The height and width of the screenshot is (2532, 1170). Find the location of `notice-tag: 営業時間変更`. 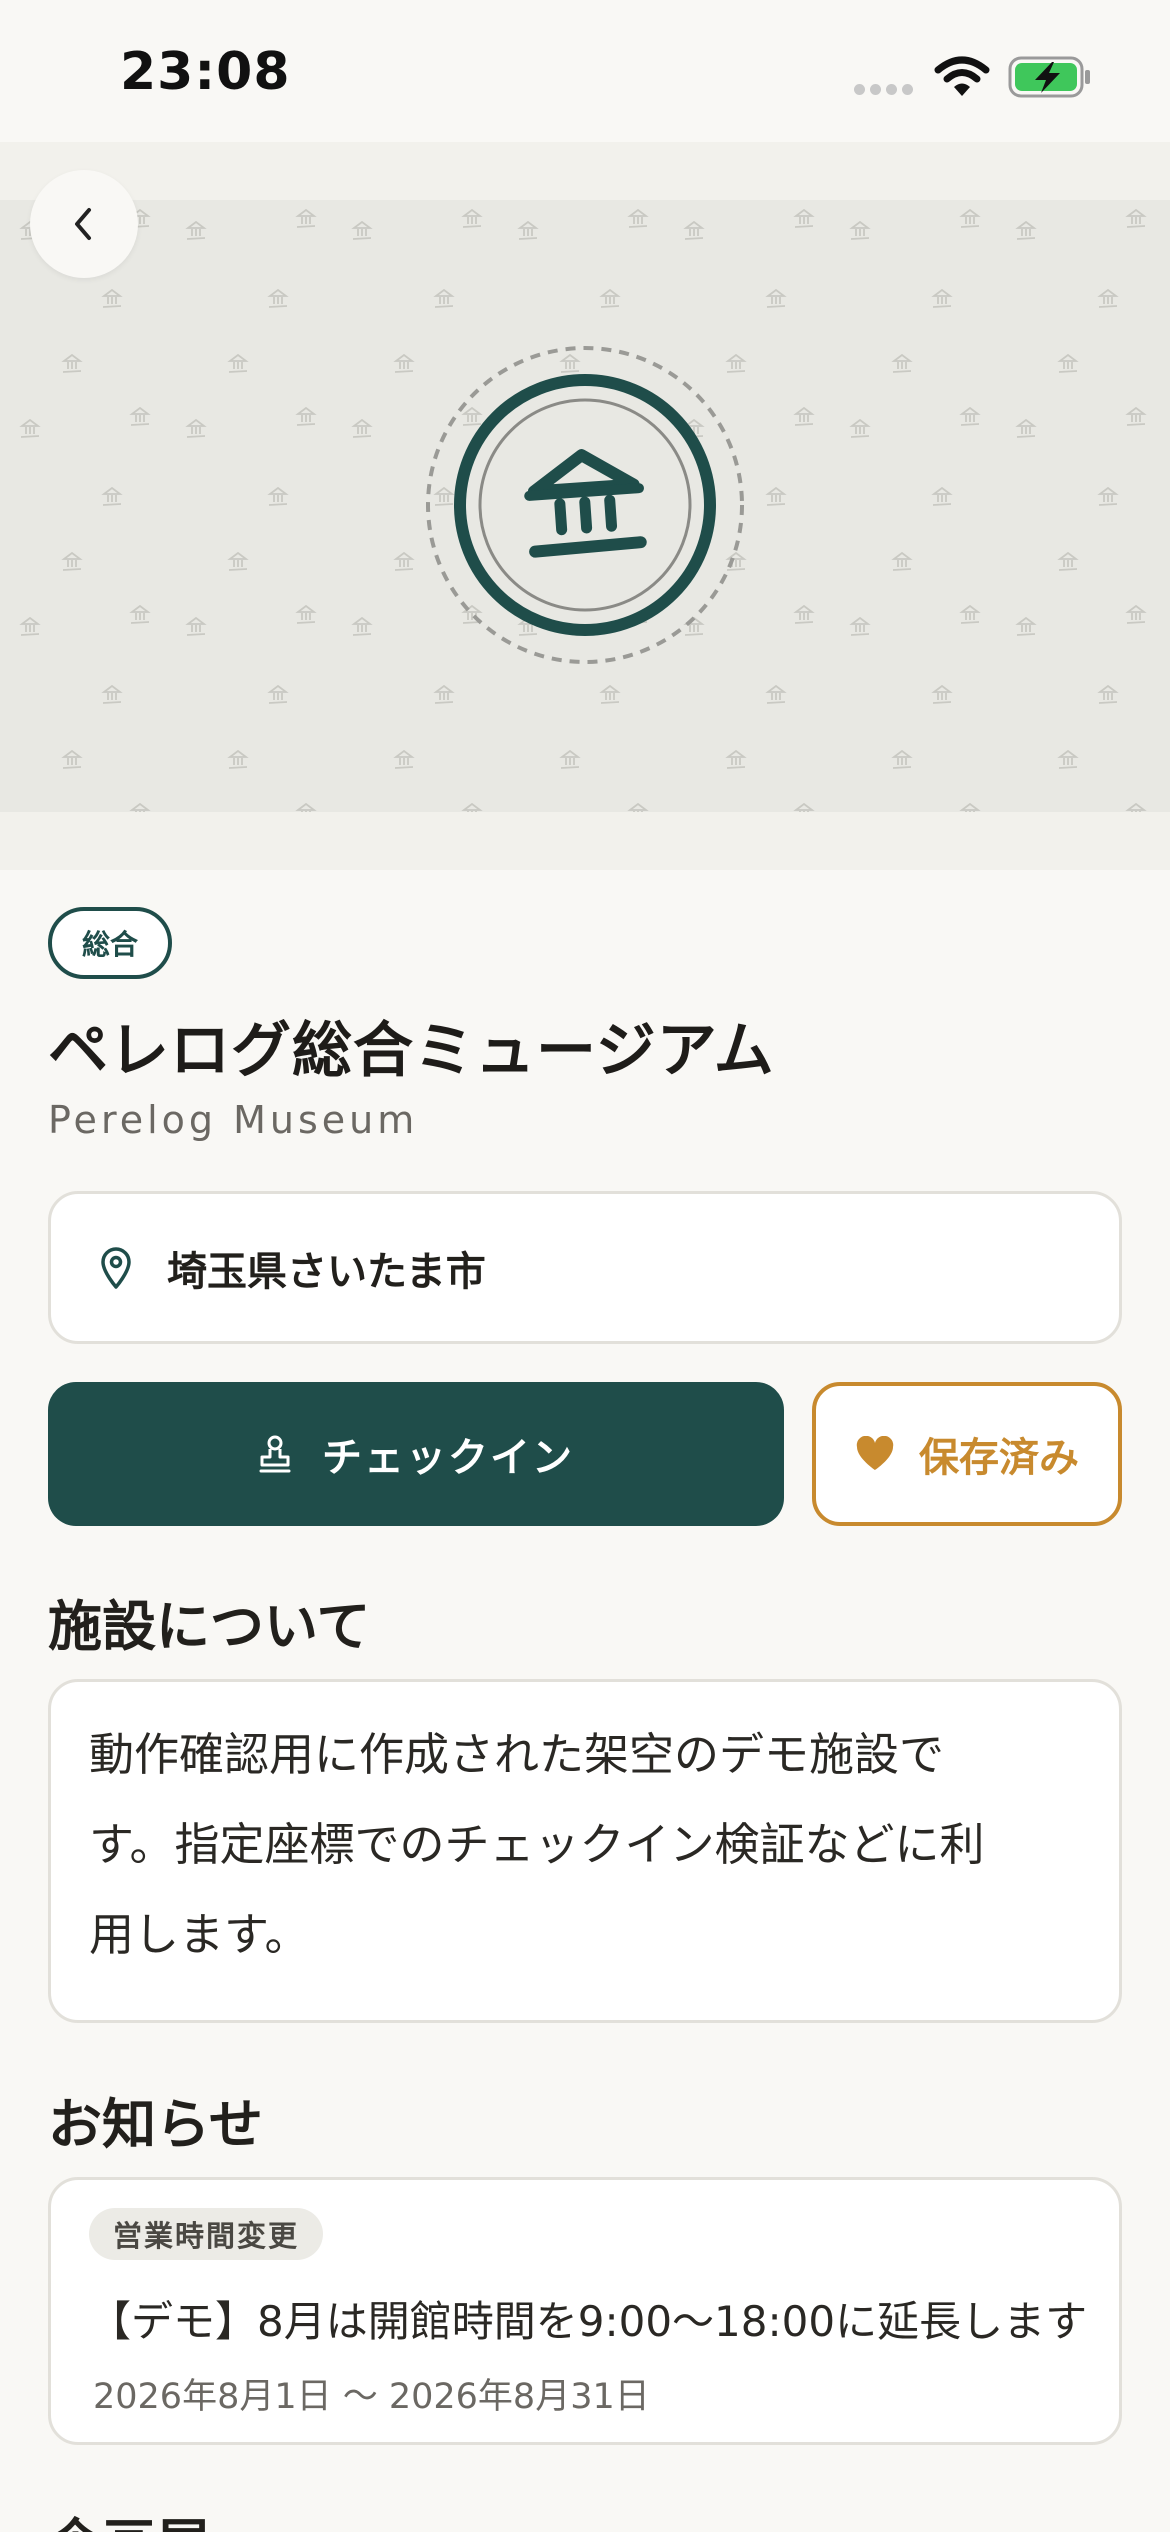

notice-tag: 営業時間変更 is located at coordinates (206, 2234).